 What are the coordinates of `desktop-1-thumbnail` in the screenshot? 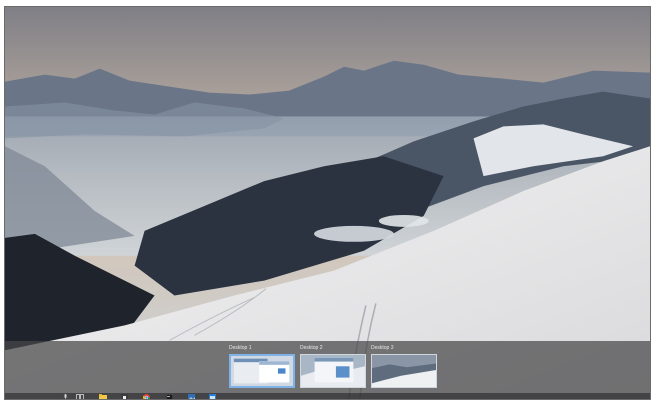 It's located at (262, 371).